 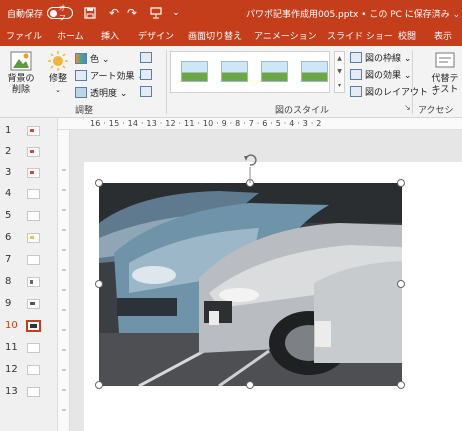 What do you see at coordinates (388, 59) in the screenshot?
I see `picture-border-label: 図の枠線 ⌄` at bounding box center [388, 59].